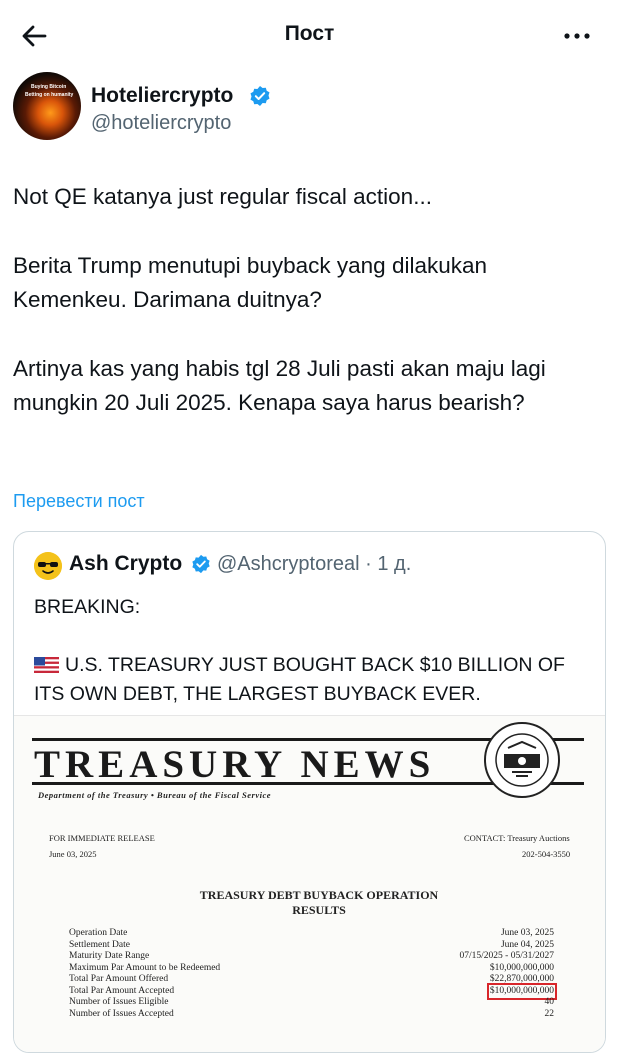  I want to click on us-flag-icon, so click(46, 665).